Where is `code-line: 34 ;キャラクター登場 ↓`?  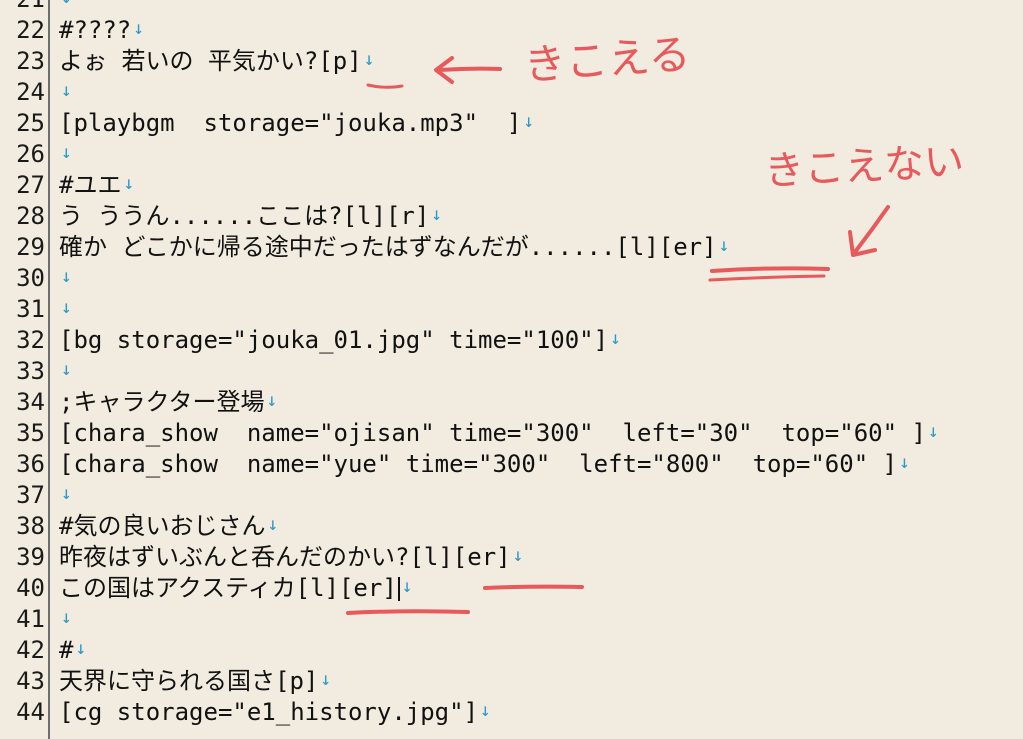 code-line: 34 ;キャラクター登場 ↓ is located at coordinates (511, 402).